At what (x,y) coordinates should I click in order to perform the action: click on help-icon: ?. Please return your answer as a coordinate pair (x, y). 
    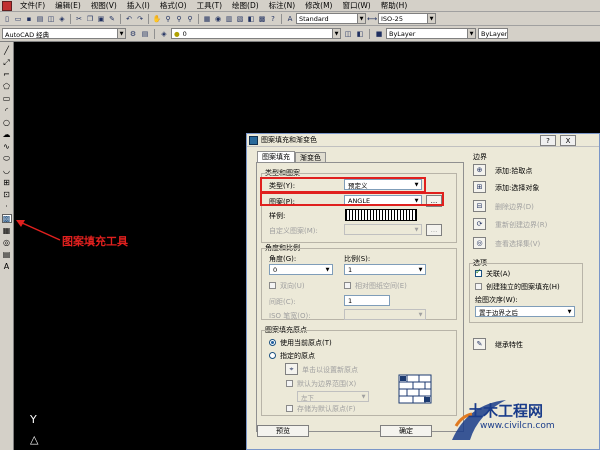
    Looking at the image, I should click on (273, 19).